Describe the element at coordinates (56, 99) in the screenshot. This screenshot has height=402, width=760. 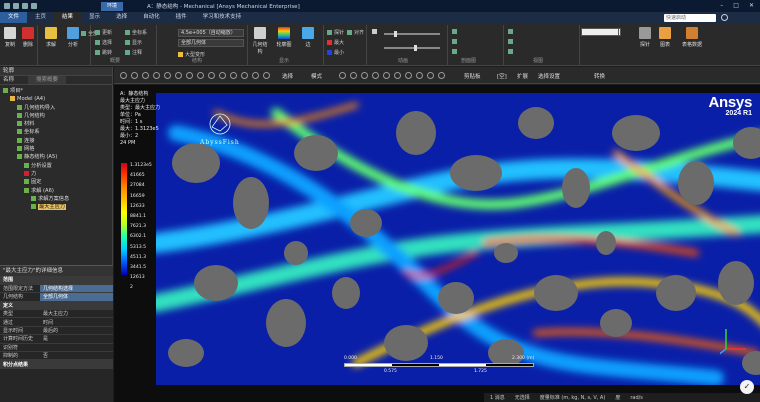
I see `tree-item: Model (A4)` at that location.